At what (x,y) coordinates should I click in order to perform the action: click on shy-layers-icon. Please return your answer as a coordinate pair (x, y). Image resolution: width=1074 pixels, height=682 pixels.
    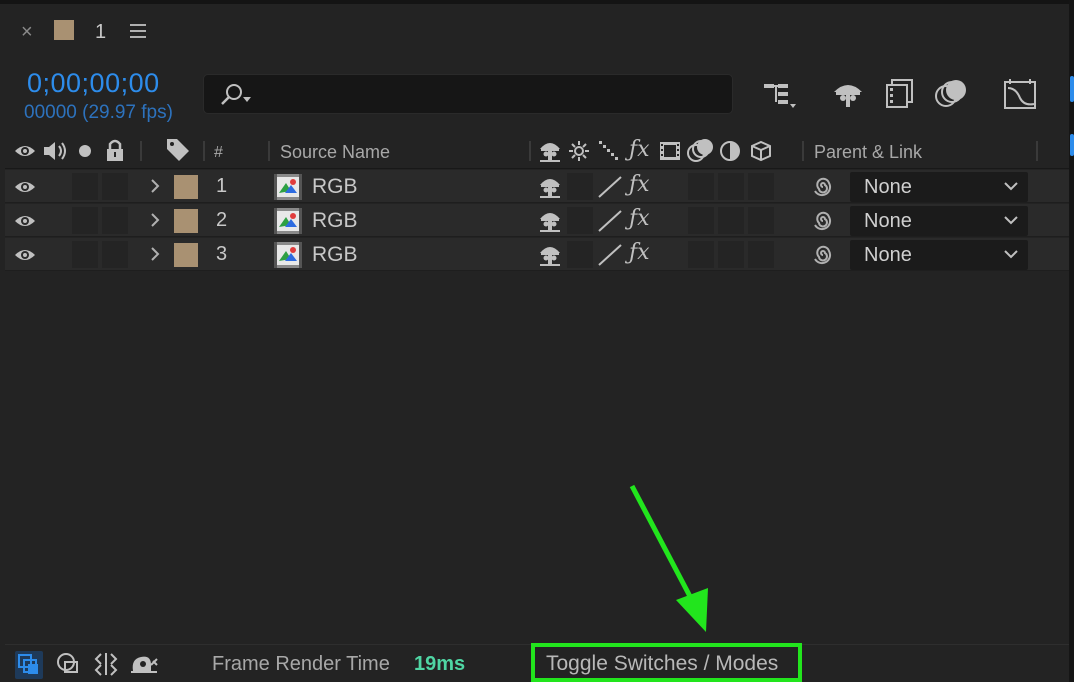
    Looking at the image, I should click on (848, 94).